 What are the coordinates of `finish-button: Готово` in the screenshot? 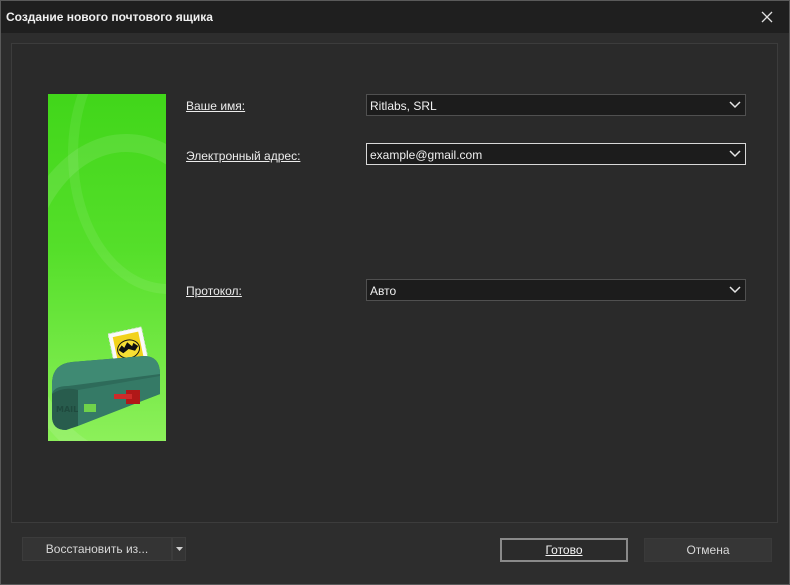 It's located at (564, 550).